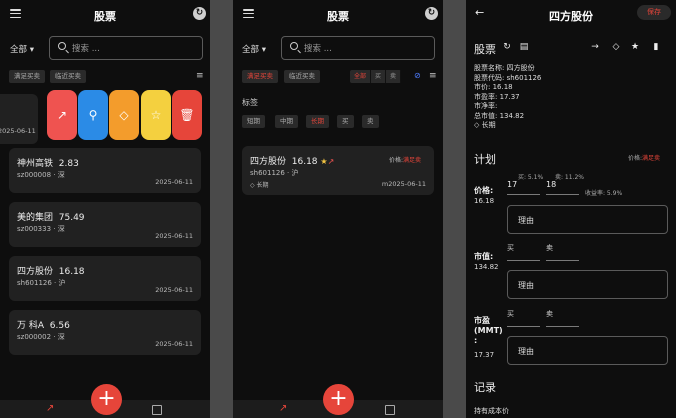 This screenshot has height=418, width=676. I want to click on cost-label: 持有成本价, so click(491, 411).